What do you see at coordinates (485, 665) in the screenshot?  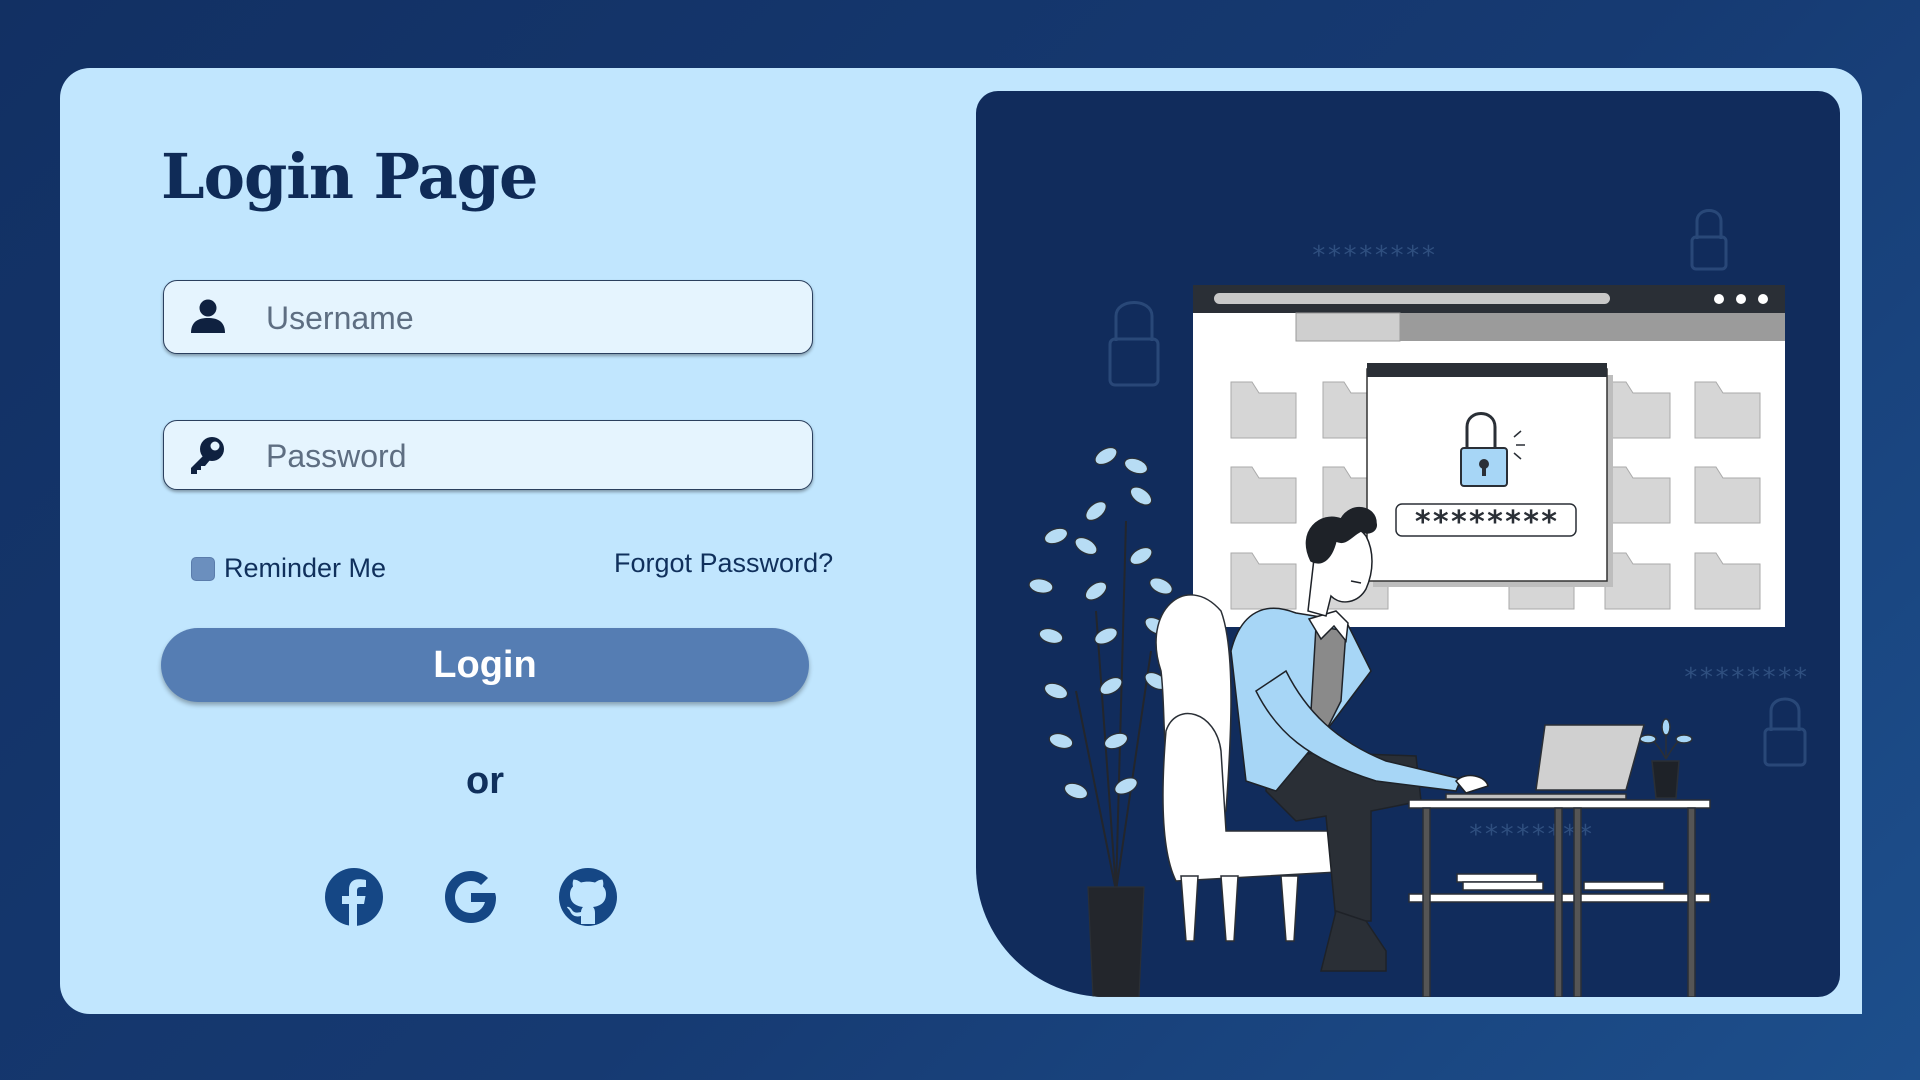 I see `login-button: Login` at bounding box center [485, 665].